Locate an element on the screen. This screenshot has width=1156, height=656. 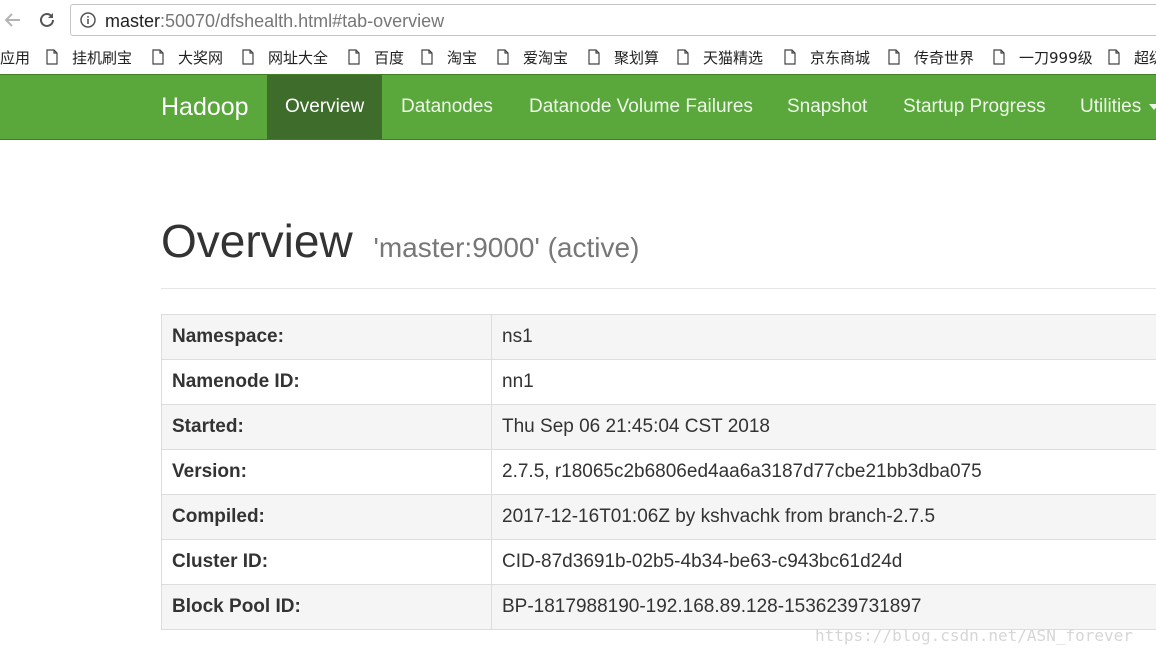
bookmark-item: 百度 is located at coordinates (376, 57).